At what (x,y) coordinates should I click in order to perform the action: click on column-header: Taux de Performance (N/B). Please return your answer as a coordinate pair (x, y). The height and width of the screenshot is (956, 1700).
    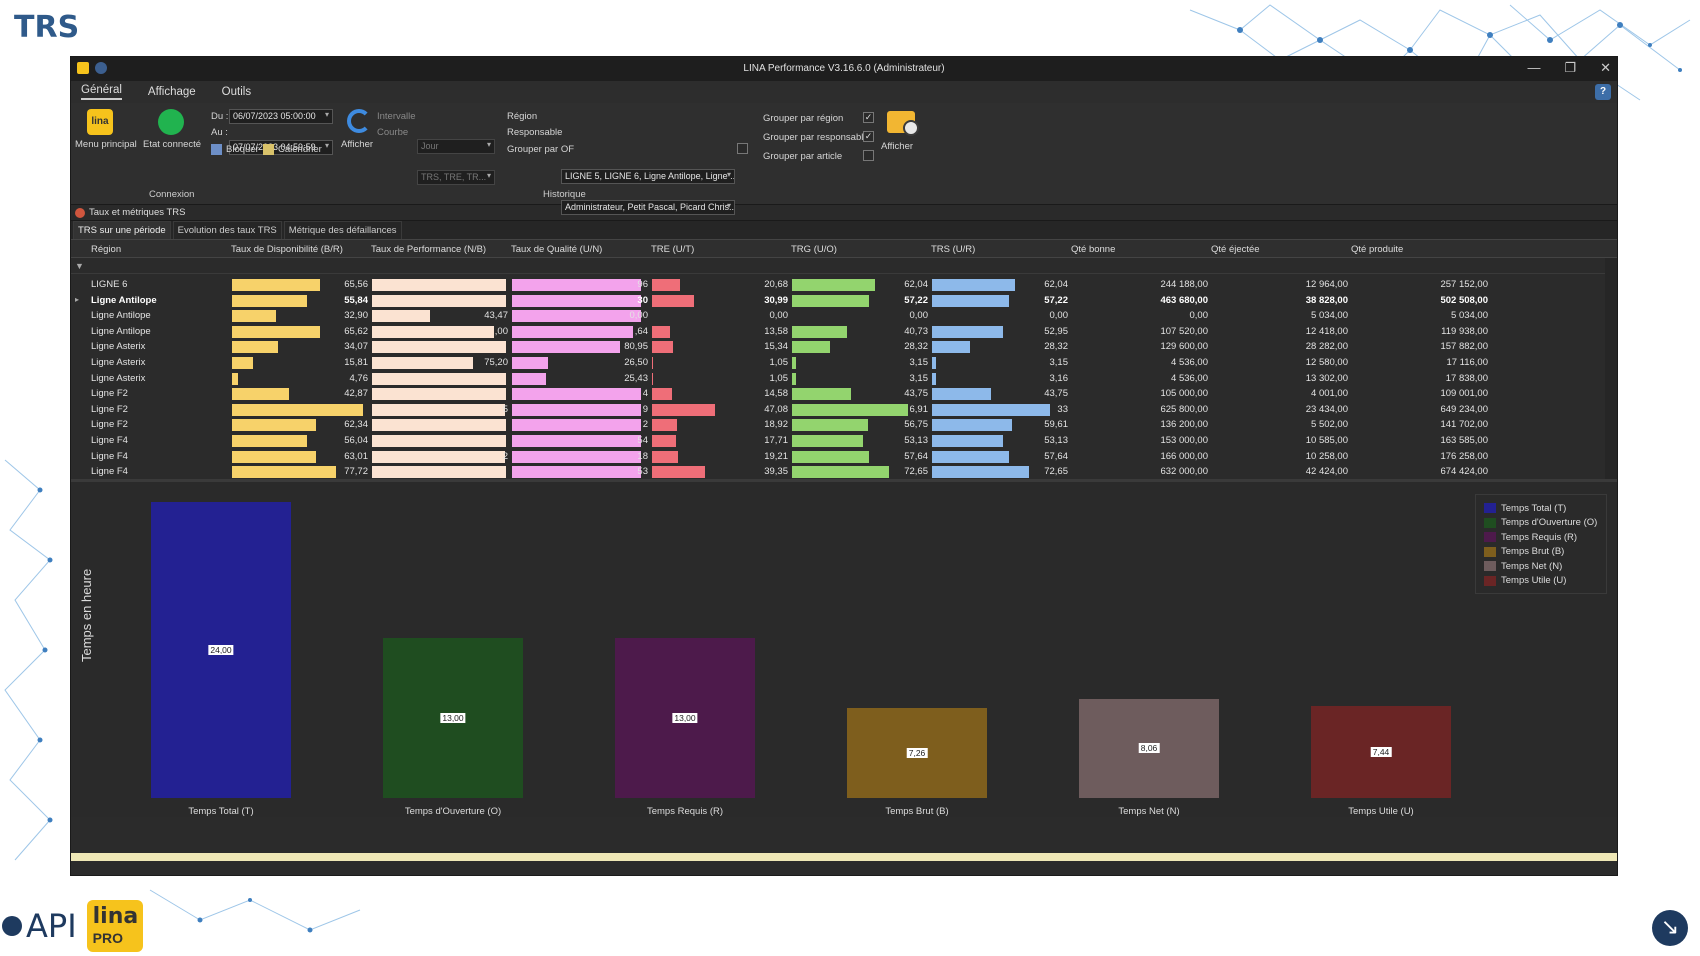
    Looking at the image, I should click on (428, 249).